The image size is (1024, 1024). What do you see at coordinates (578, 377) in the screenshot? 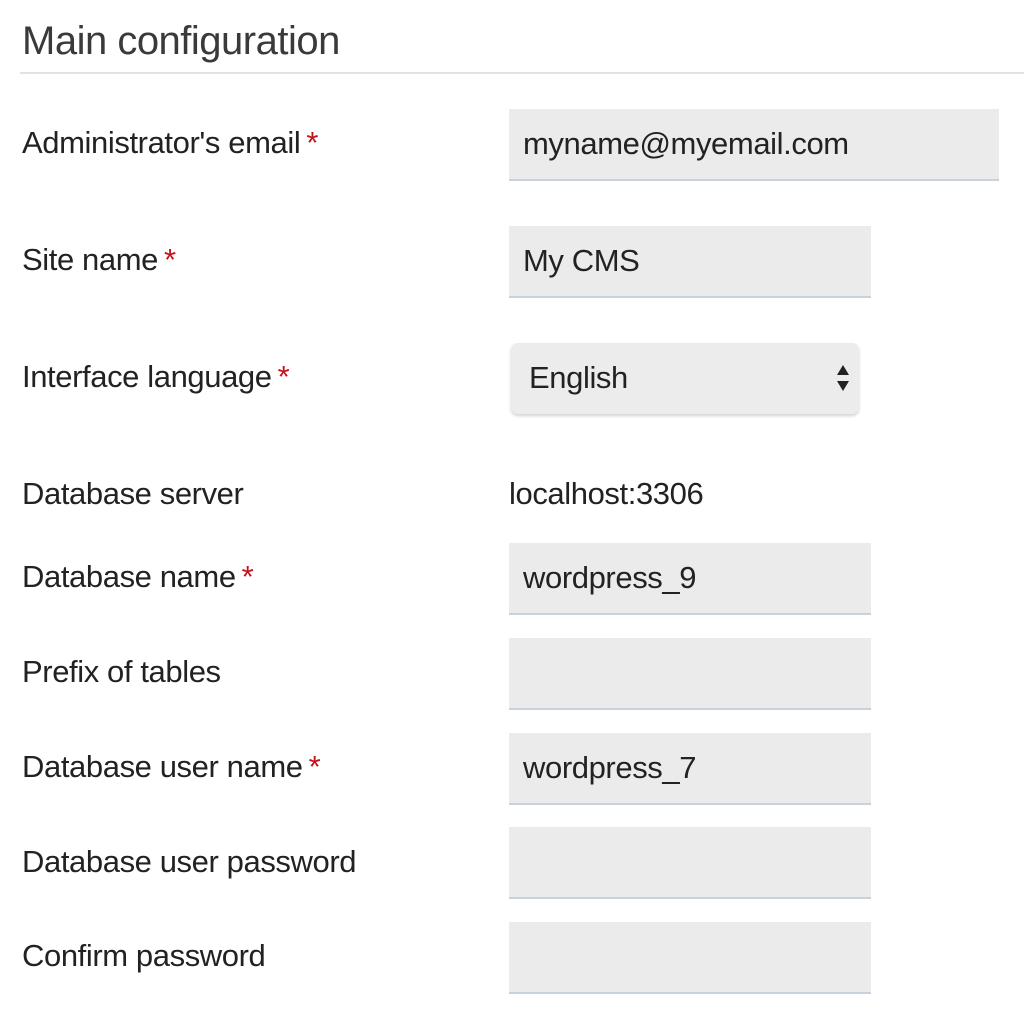
I see `interface-language-selected-value: English` at bounding box center [578, 377].